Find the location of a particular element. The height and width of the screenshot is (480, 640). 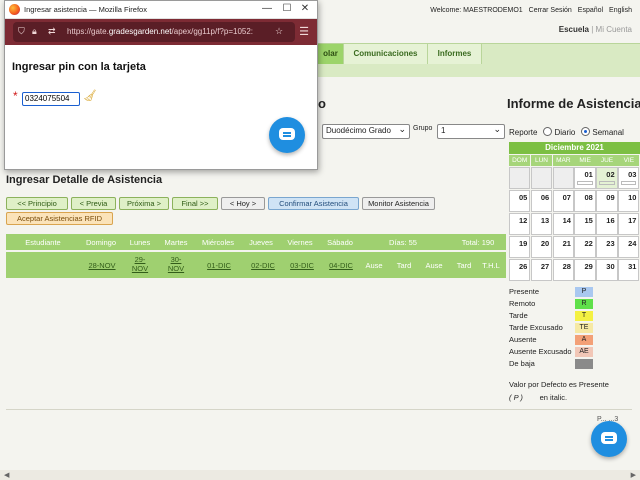

minimize-icon: — is located at coordinates (267, 8).